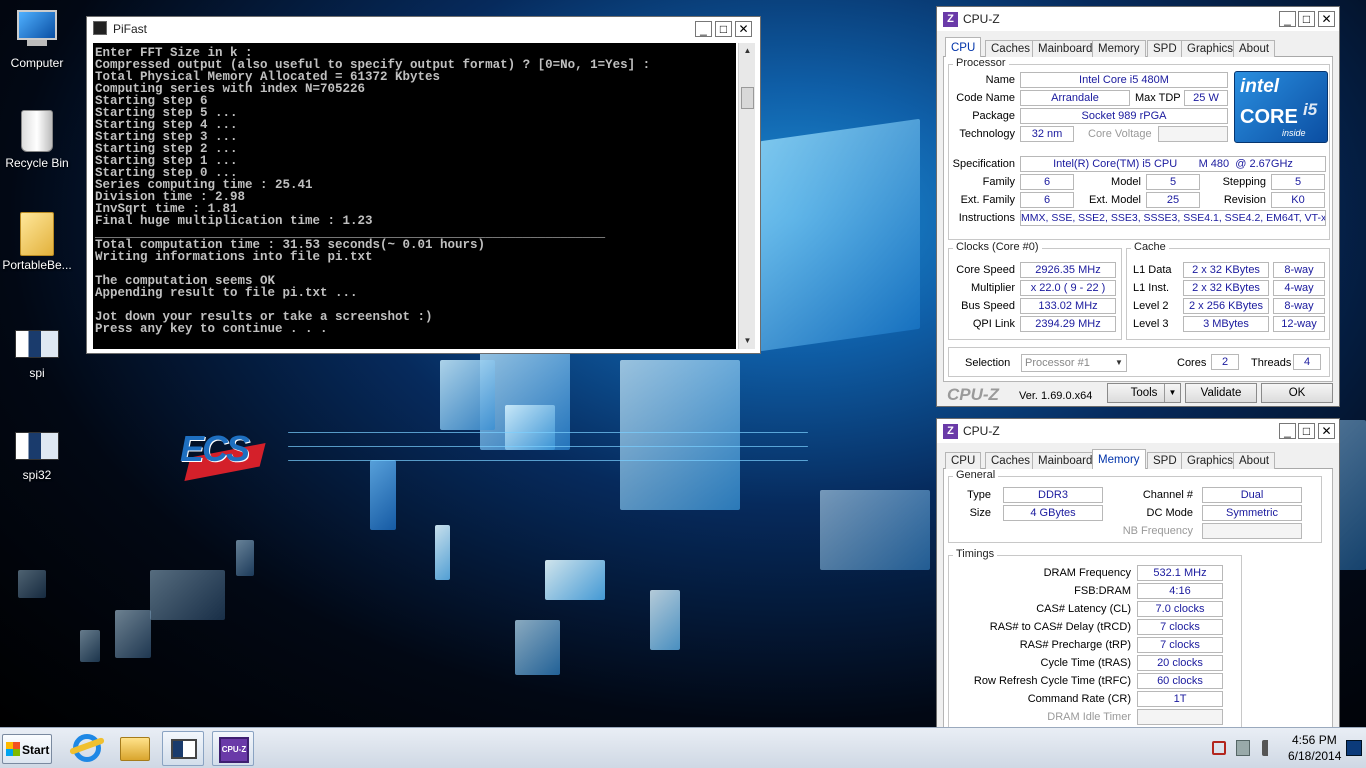 The width and height of the screenshot is (1366, 768). I want to click on type-label: Type, so click(979, 495).